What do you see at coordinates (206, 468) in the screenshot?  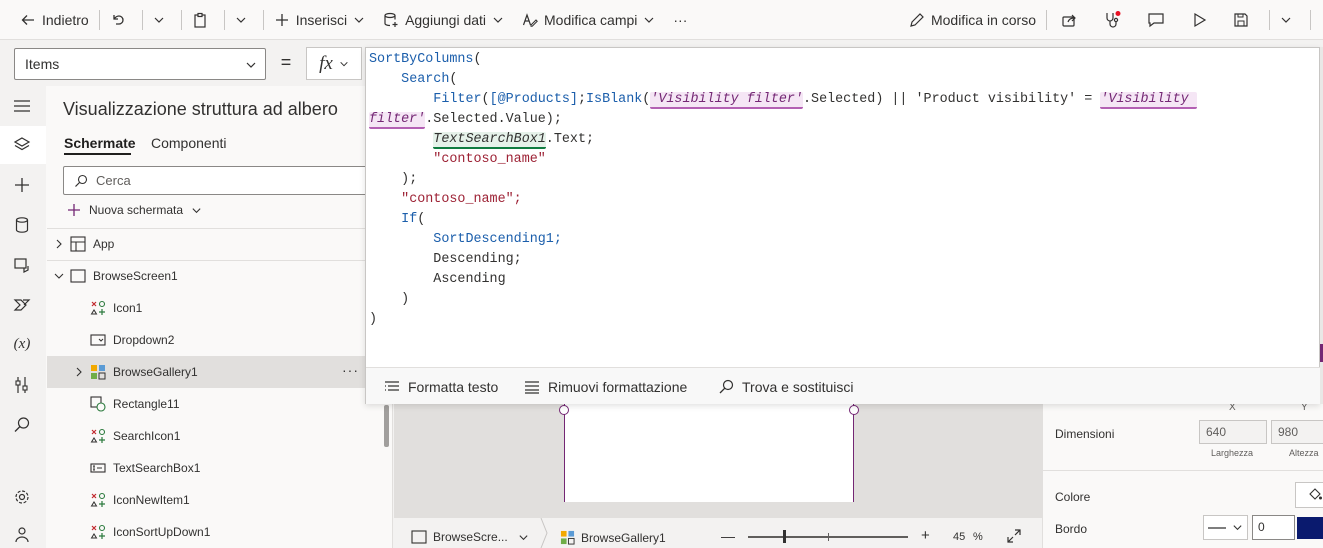 I see `tree-node-textsearchbox1: TextSearchBox1` at bounding box center [206, 468].